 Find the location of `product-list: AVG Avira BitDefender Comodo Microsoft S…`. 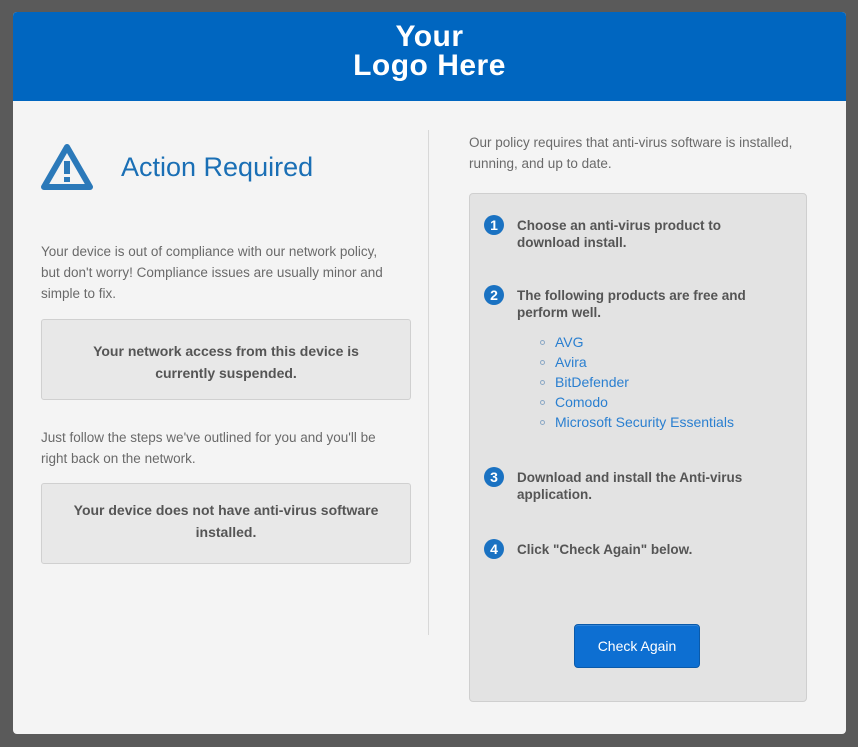

product-list: AVG Avira BitDefender Comodo Microsoft S… is located at coordinates (637, 382).